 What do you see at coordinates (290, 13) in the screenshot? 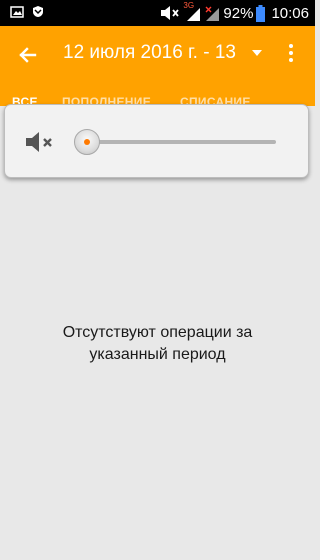
I see `clock: 10:06` at bounding box center [290, 13].